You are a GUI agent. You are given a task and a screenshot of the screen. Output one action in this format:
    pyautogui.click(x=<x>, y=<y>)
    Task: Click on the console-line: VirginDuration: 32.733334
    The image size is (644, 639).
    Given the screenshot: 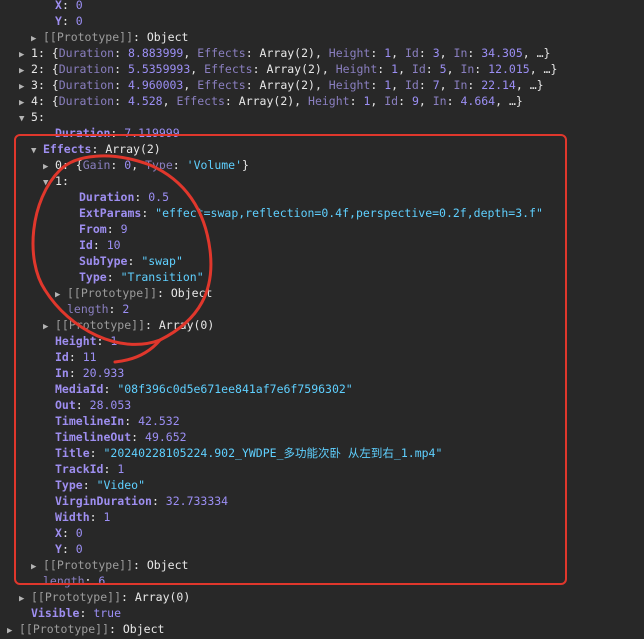 What is the action you would take?
    pyautogui.click(x=135, y=501)
    